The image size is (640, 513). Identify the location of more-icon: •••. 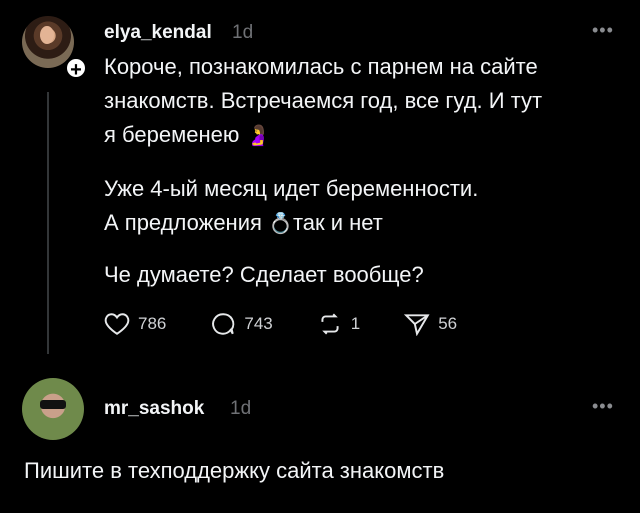
(603, 30).